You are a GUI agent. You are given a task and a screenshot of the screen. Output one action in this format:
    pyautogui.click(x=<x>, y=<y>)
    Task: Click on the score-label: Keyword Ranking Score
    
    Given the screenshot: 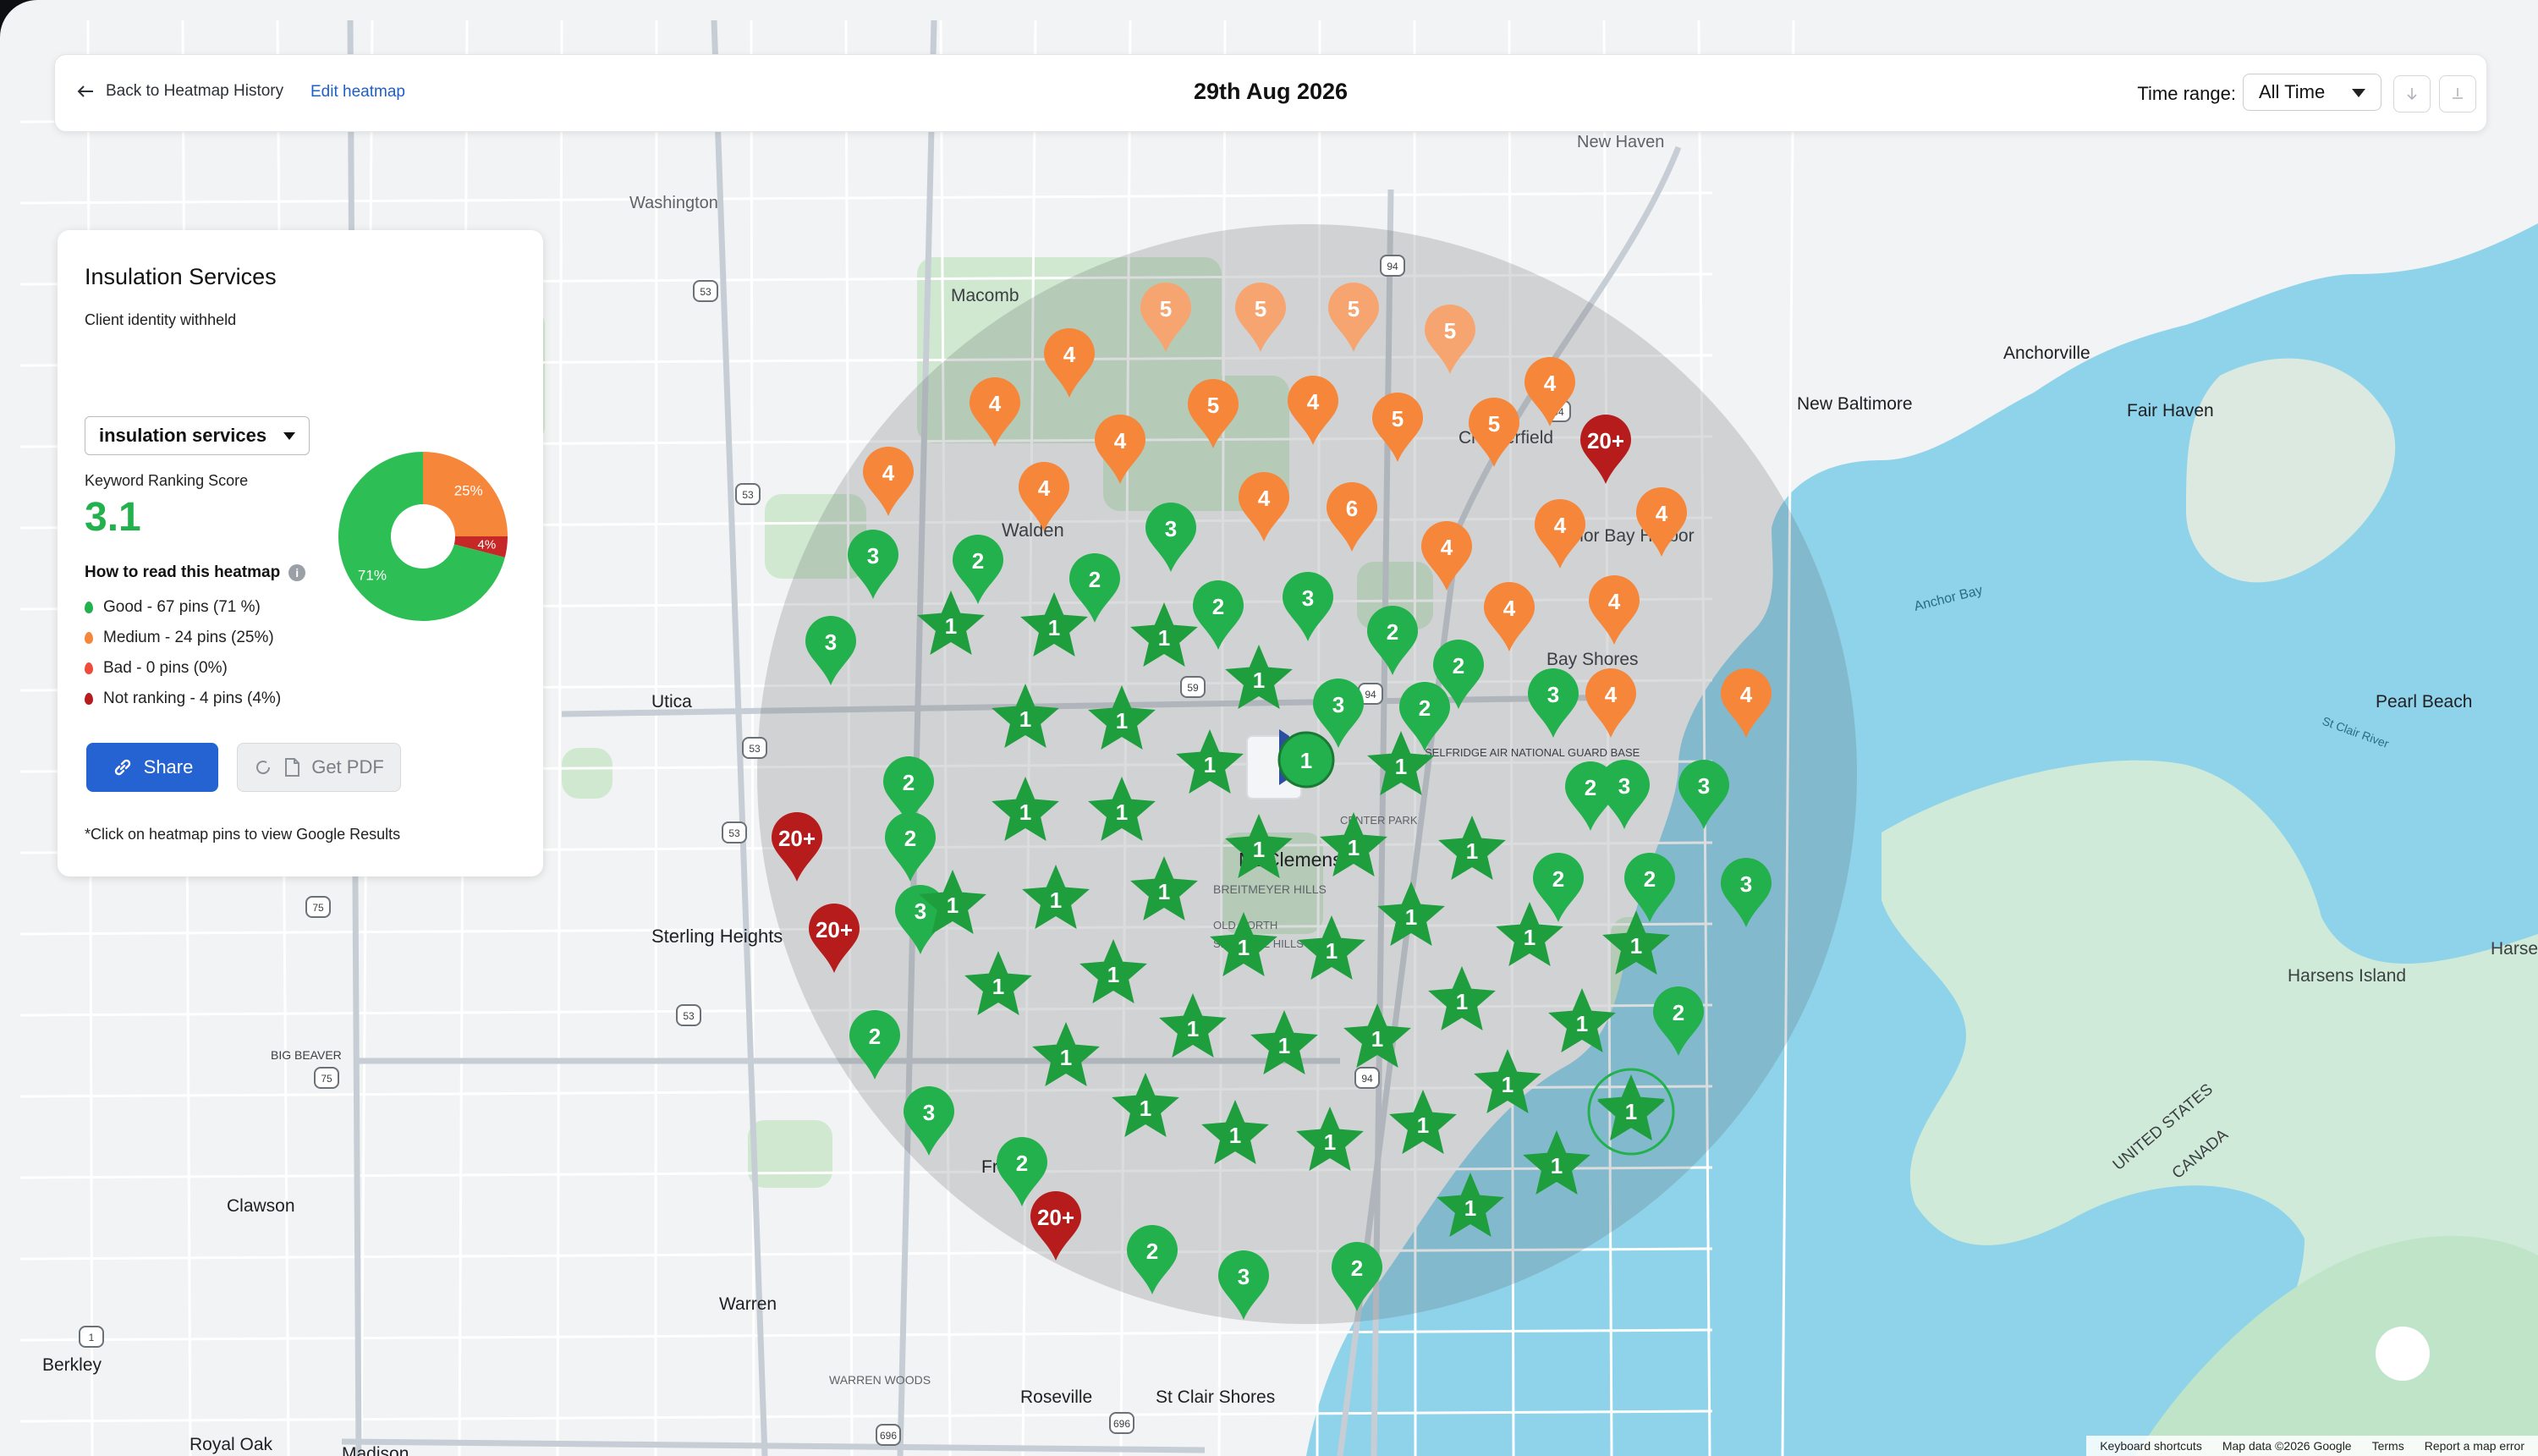 What is the action you would take?
    pyautogui.click(x=167, y=480)
    